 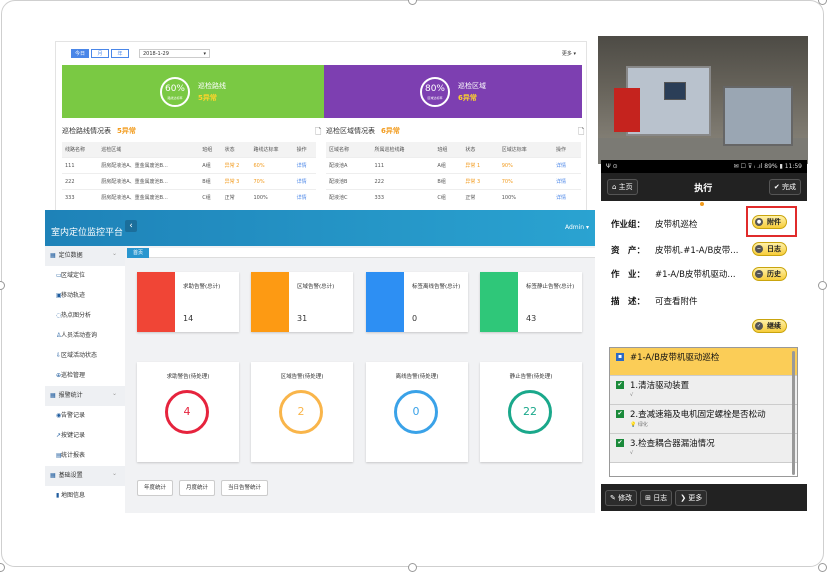 What do you see at coordinates (131, 226) in the screenshot?
I see `collapse-sidebar-button: ‹` at bounding box center [131, 226].